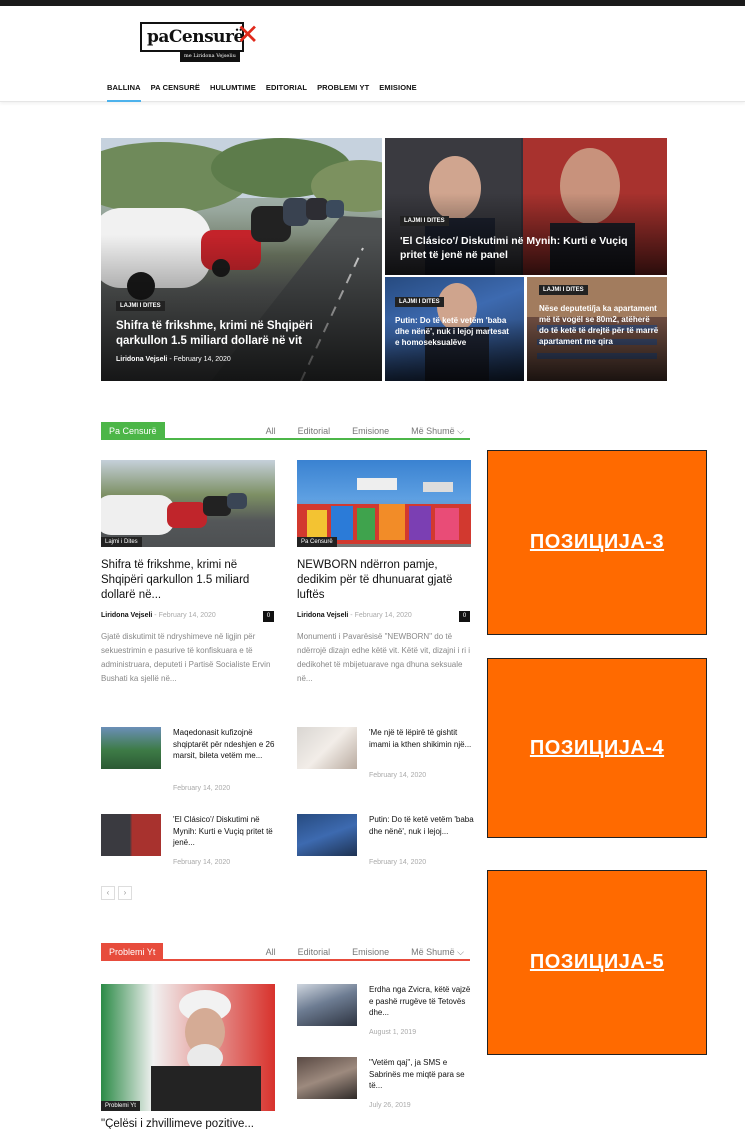 Image resolution: width=745 pixels, height=1129 pixels. I want to click on card-2-photo, so click(384, 511).